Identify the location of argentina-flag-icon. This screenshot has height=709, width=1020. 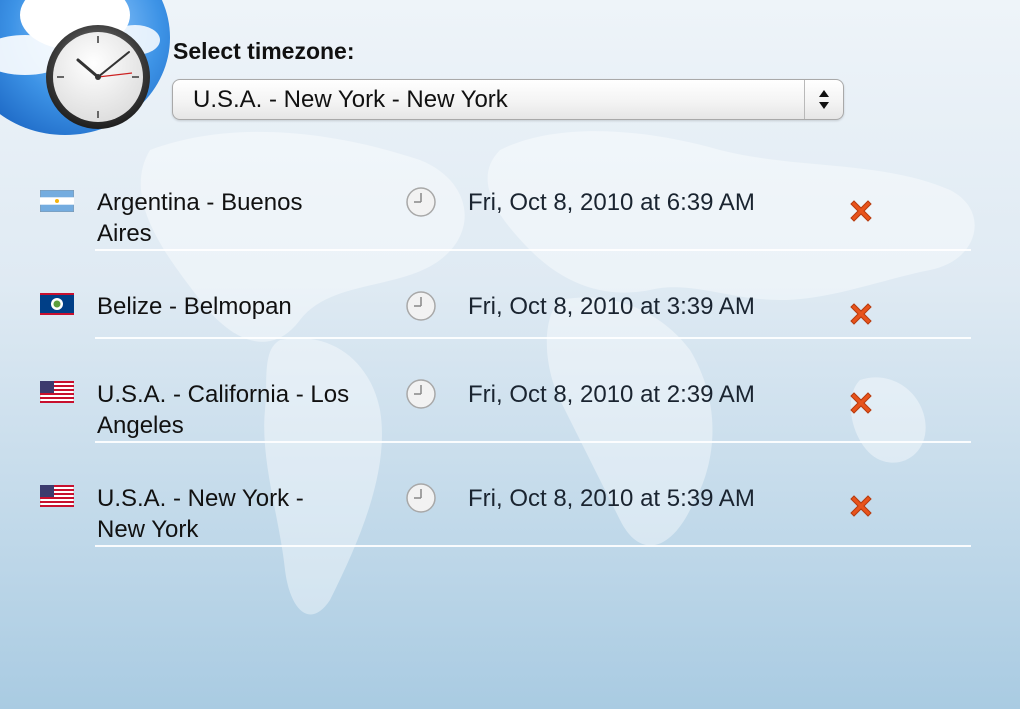
(57, 201).